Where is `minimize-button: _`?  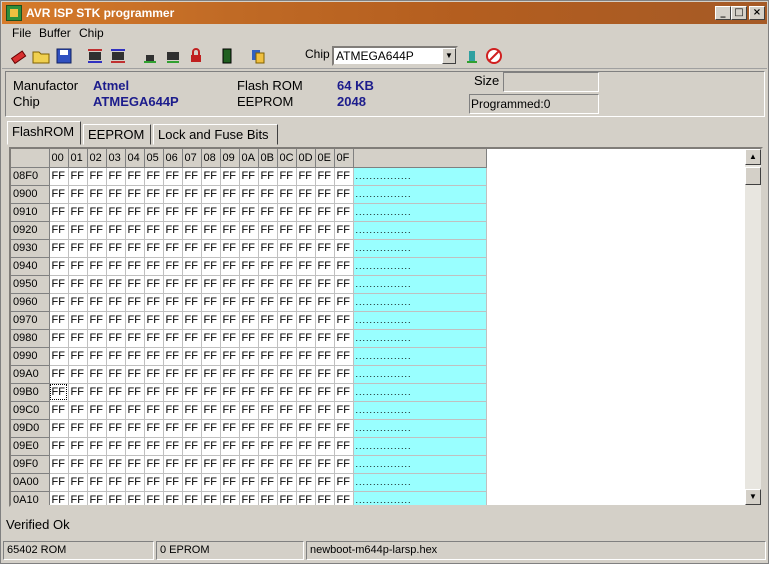
minimize-button: _ is located at coordinates (723, 13).